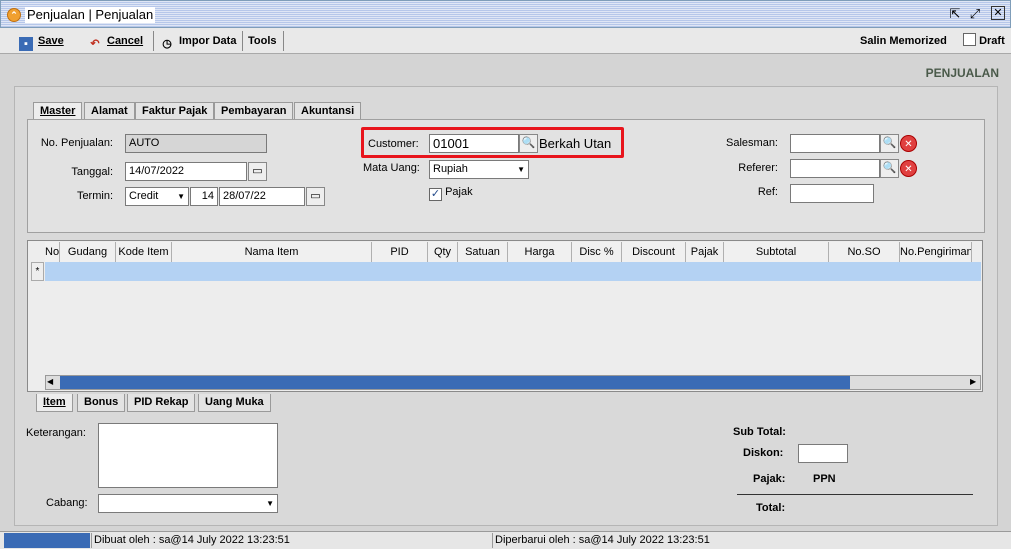 The height and width of the screenshot is (549, 1011). I want to click on referer-field, so click(835, 168).